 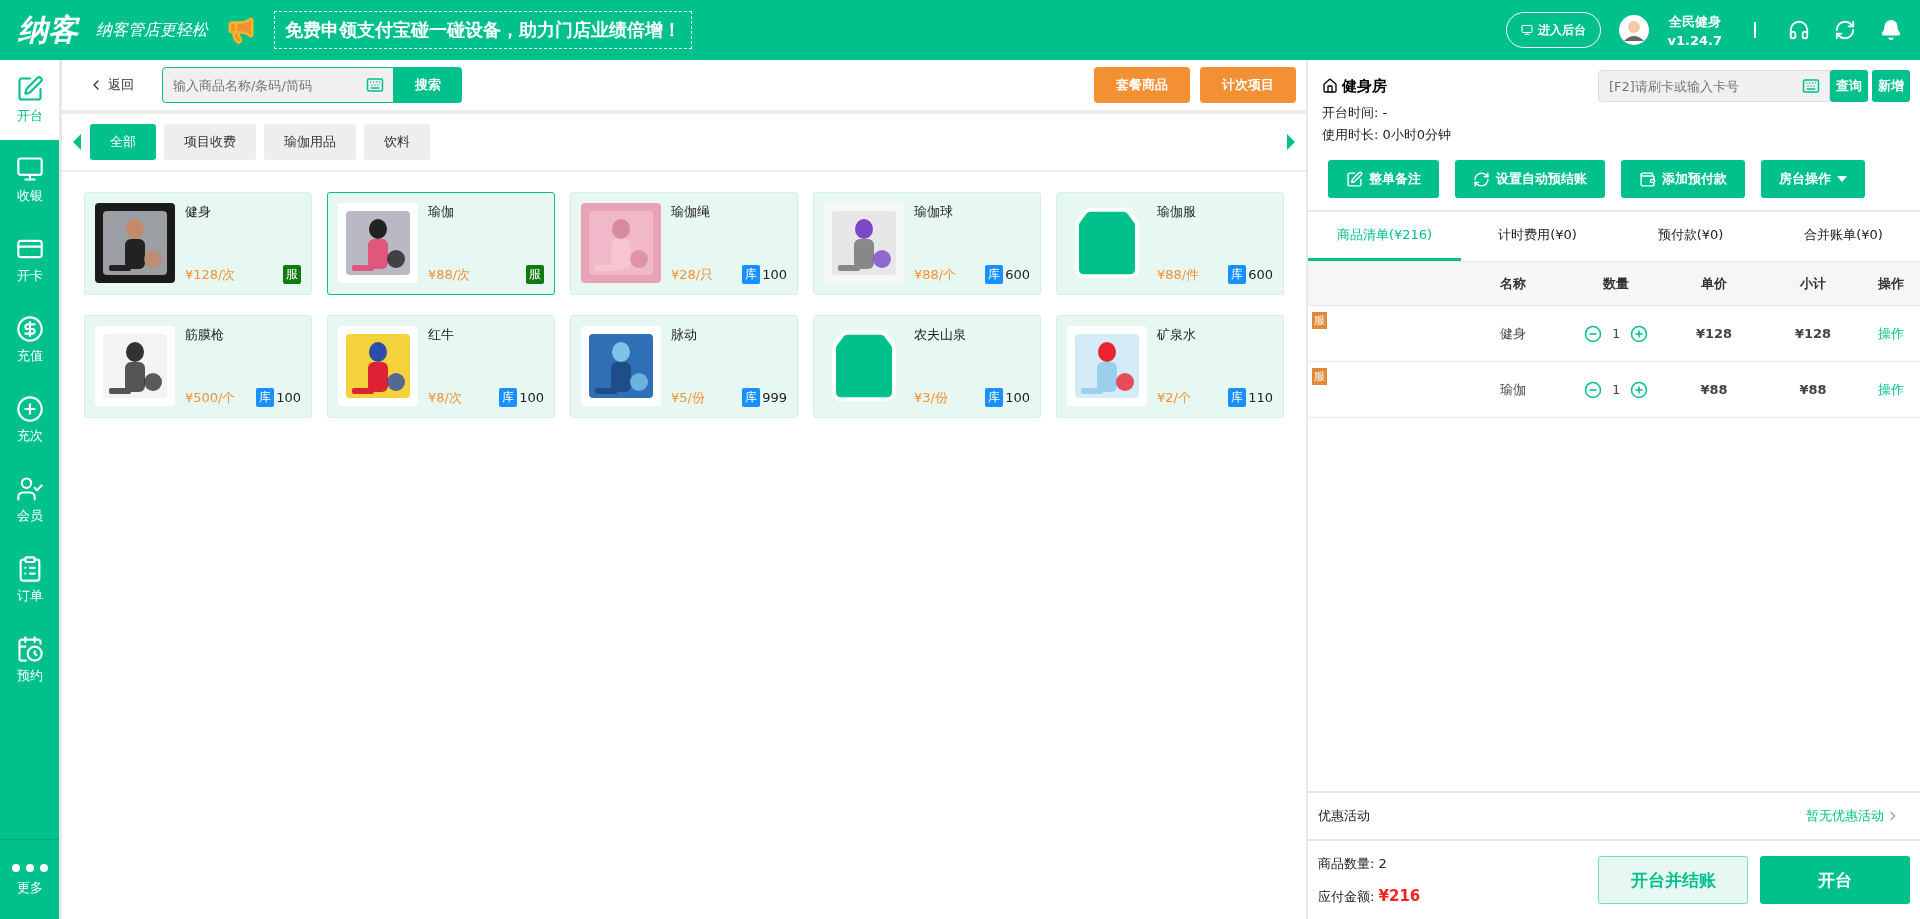 I want to click on product-name: 瑜伽绳, so click(x=691, y=212).